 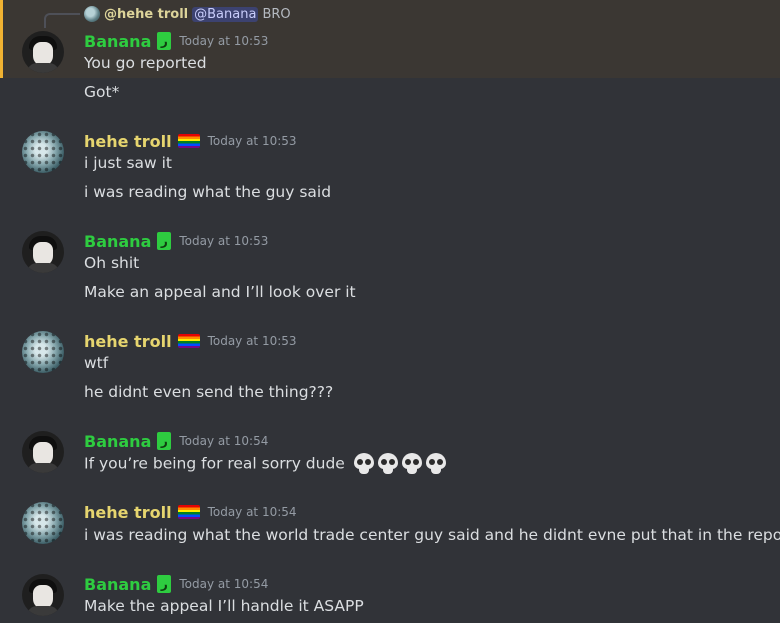 I want to click on message-text: Make an appeal and I’ll look over it, so click(x=220, y=292).